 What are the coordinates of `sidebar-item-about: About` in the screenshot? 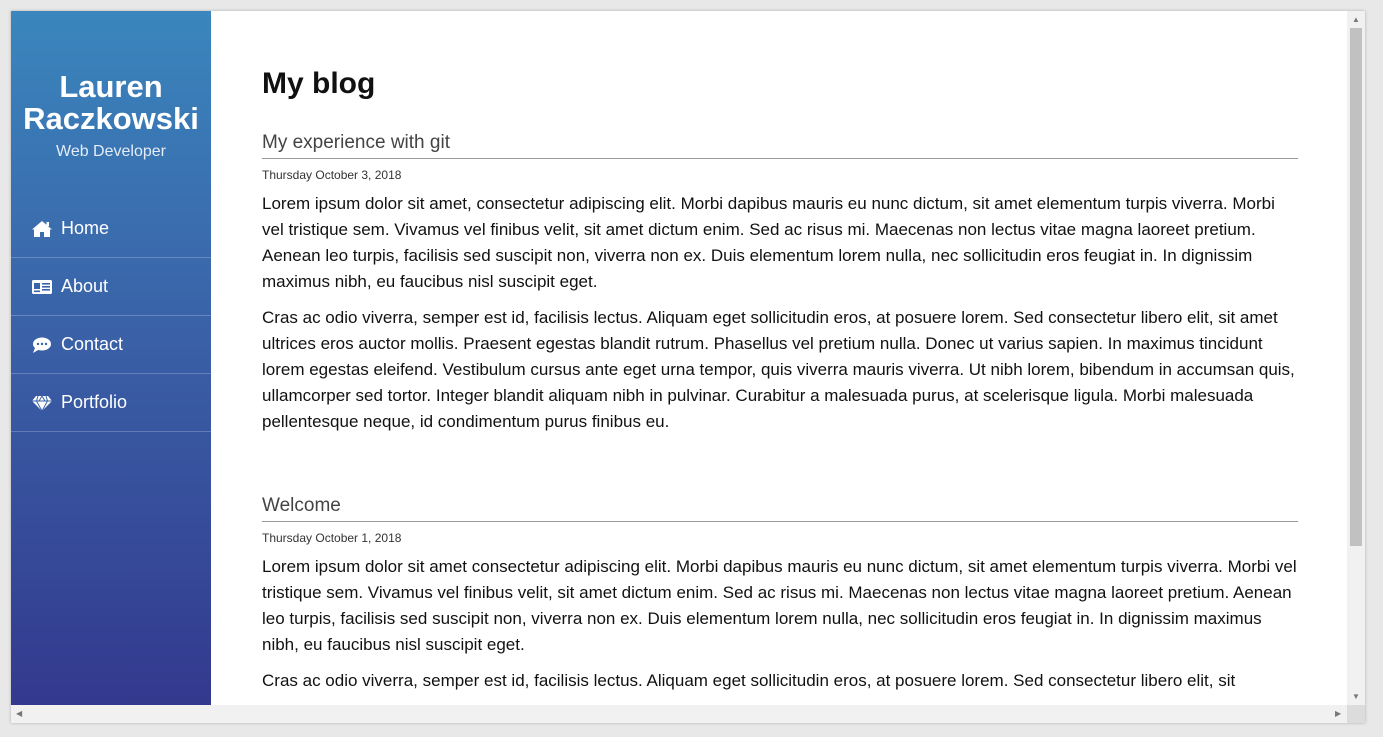 It's located at (111, 287).